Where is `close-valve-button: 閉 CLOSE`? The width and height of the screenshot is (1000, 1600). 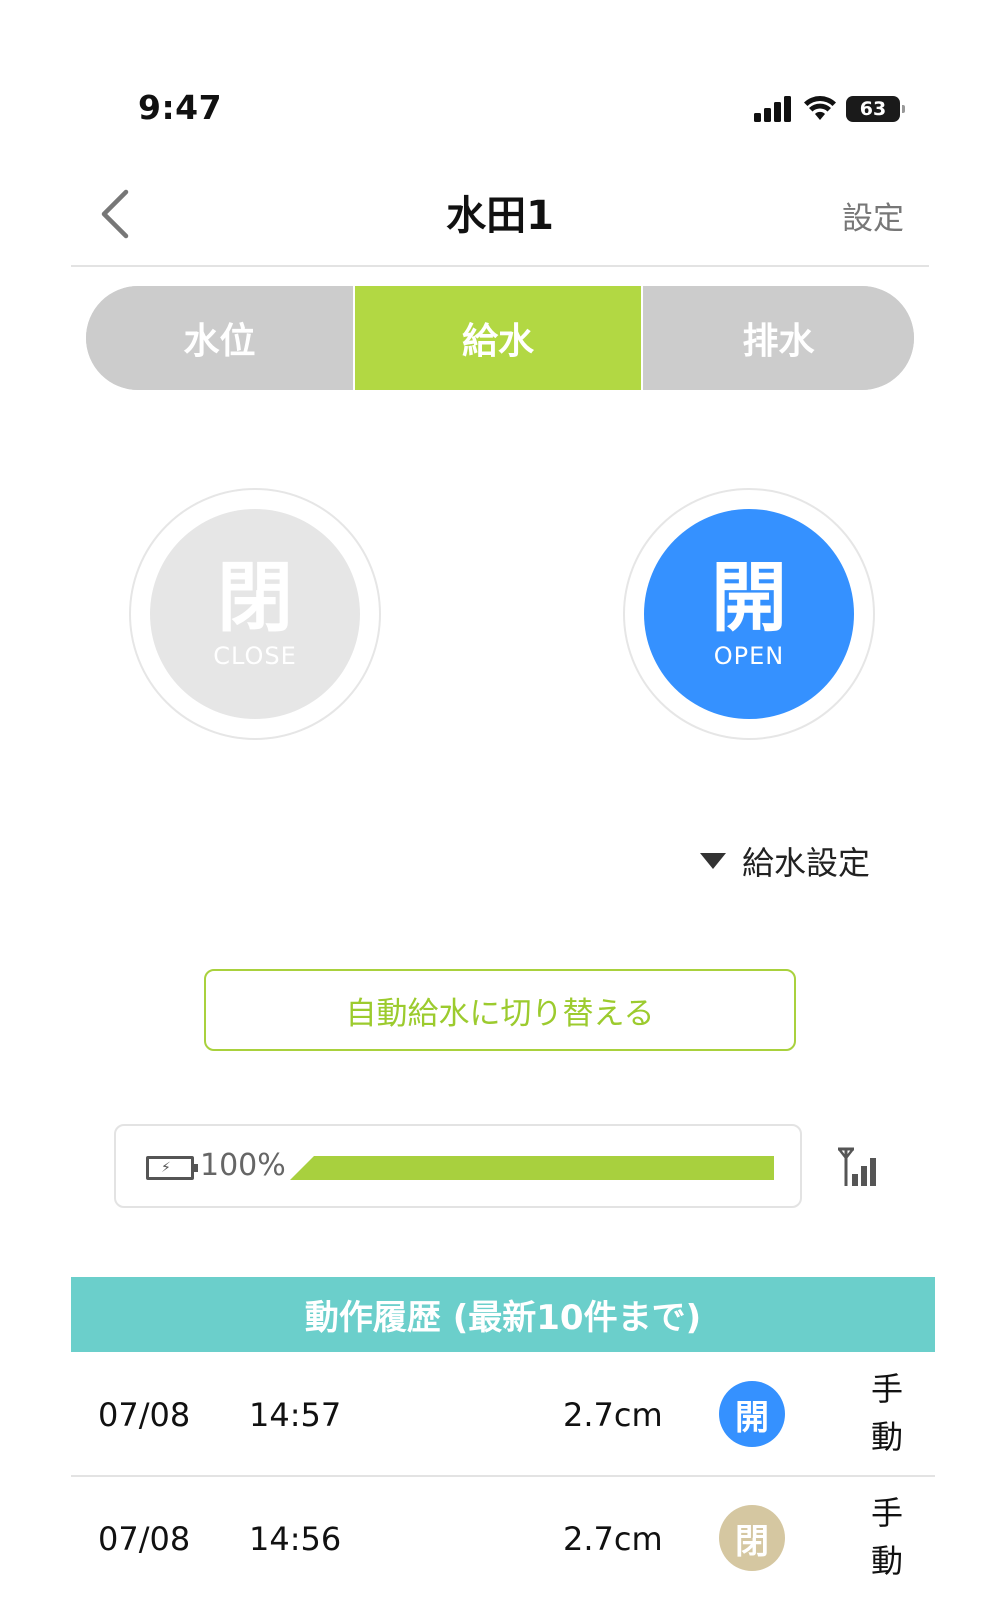 close-valve-button: 閉 CLOSE is located at coordinates (255, 614).